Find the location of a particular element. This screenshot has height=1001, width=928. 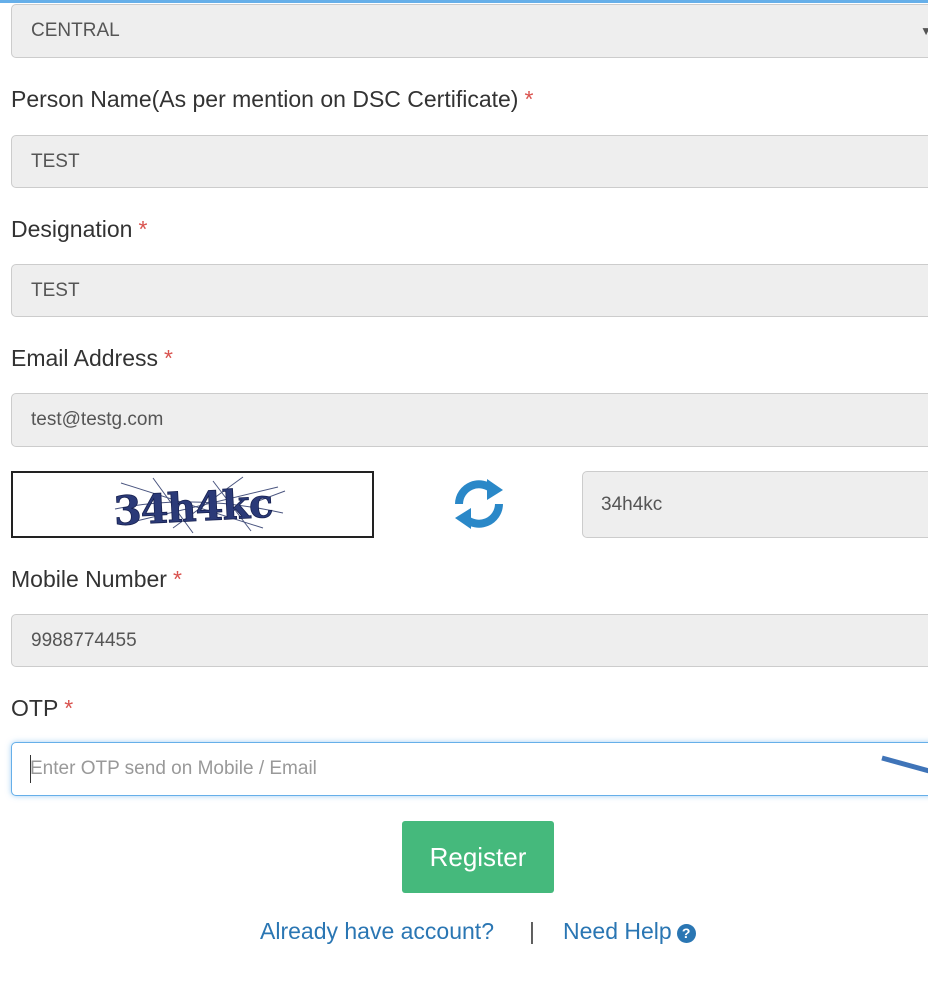

person-name-value: TEST is located at coordinates (55, 161).